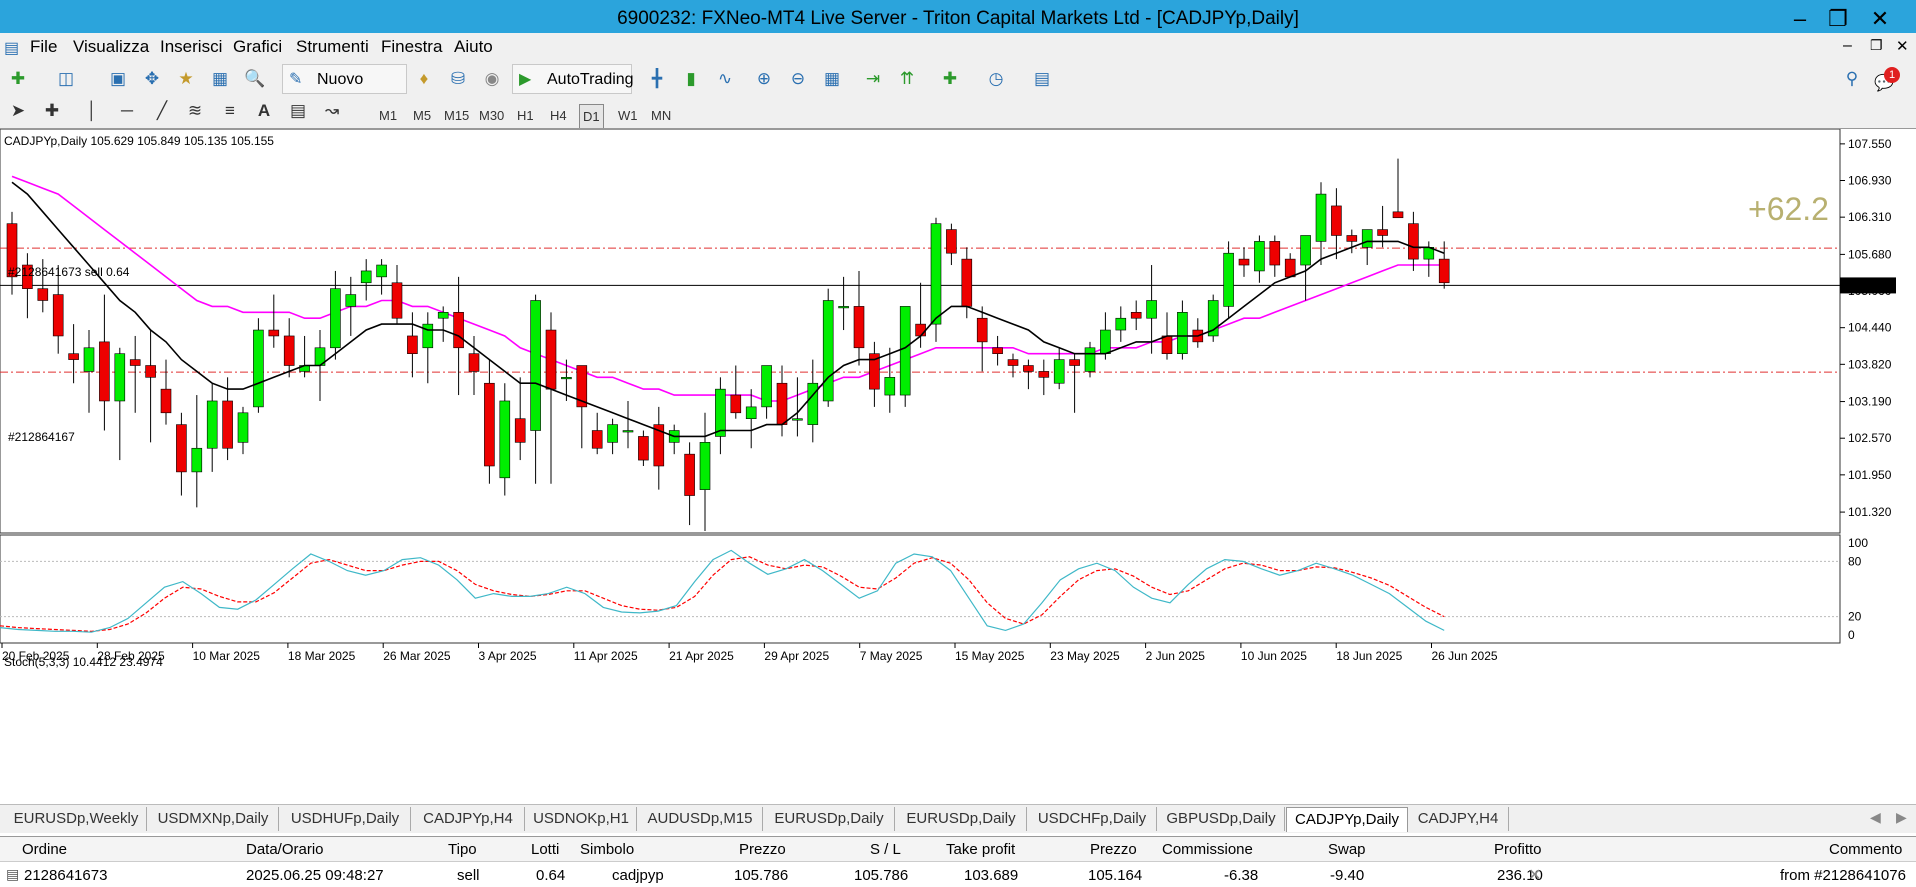  What do you see at coordinates (230, 111) in the screenshot?
I see `fibonacci-icon: ≡` at bounding box center [230, 111].